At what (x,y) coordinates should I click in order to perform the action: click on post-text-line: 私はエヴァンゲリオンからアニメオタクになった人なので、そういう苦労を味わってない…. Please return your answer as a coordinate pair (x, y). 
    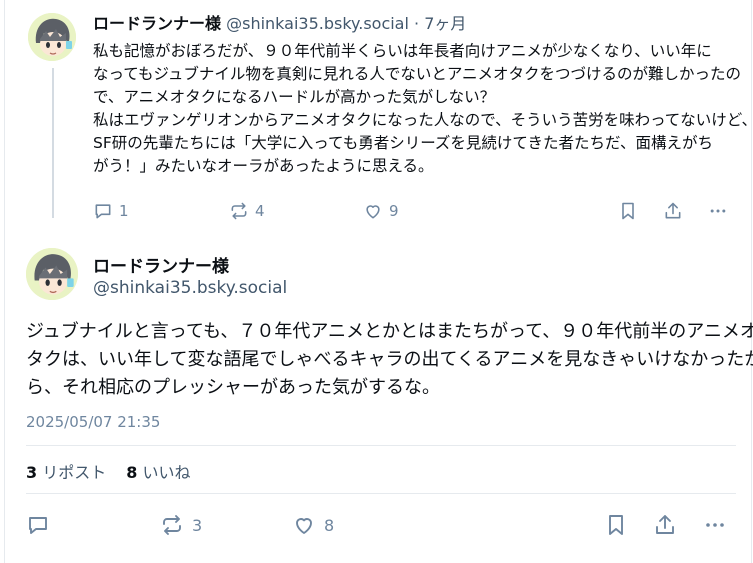
    Looking at the image, I should click on (423, 120).